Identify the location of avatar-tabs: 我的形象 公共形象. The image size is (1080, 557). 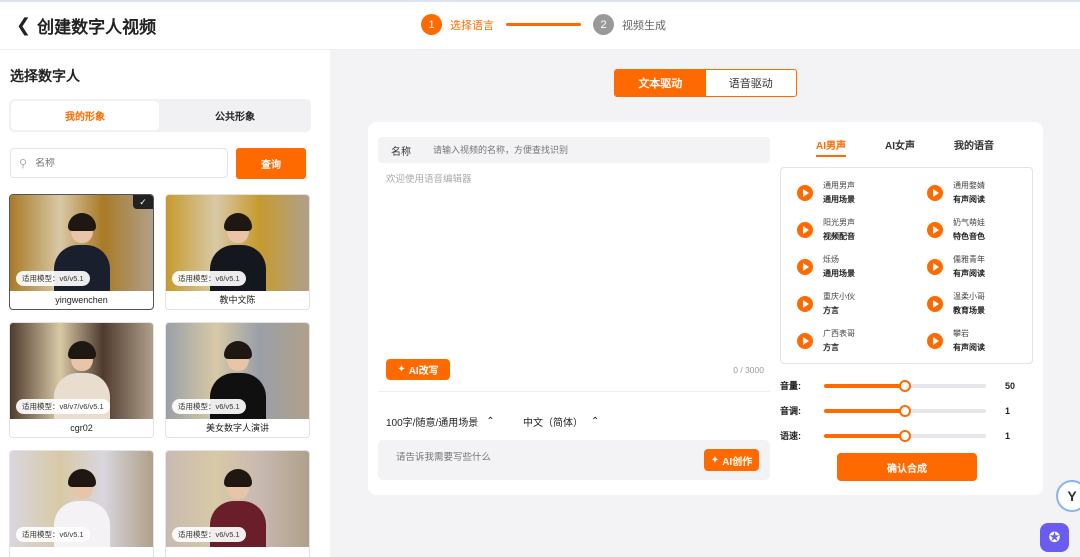
(160, 115).